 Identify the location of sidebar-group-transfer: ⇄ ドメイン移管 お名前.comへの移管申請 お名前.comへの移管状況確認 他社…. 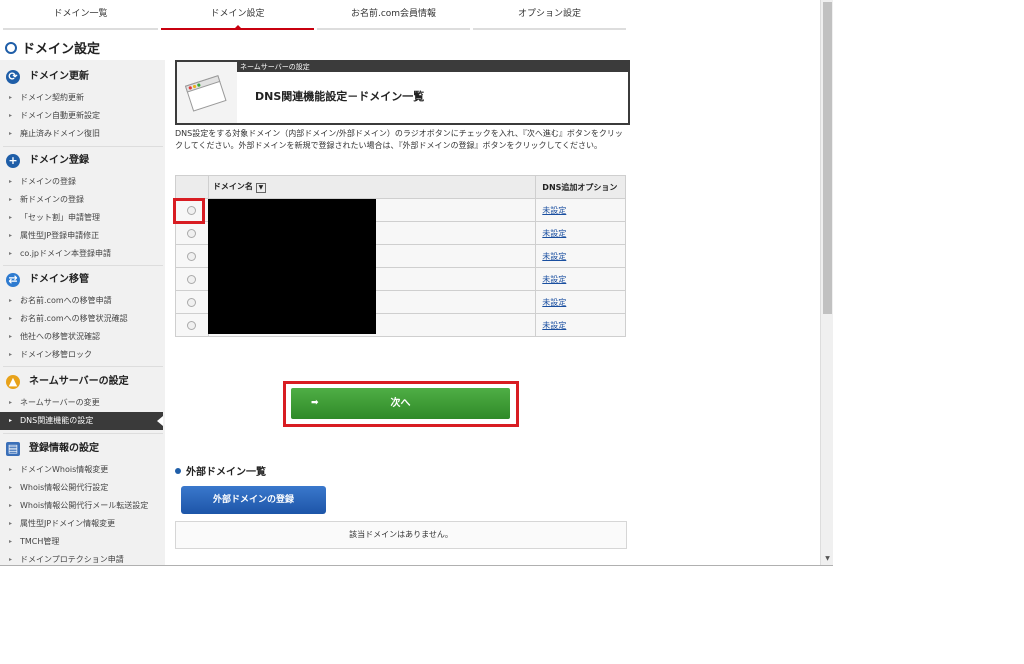
(83, 316).